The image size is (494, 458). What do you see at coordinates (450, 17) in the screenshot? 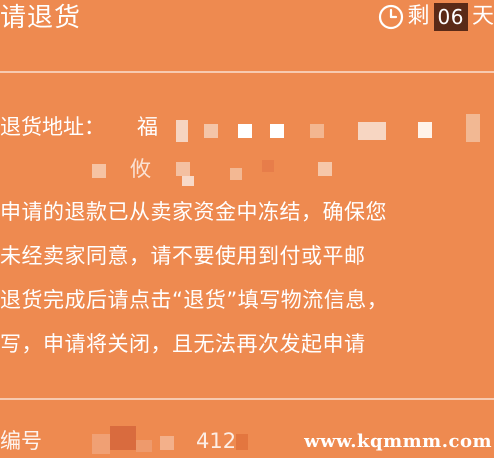
I see `countdown-days: 06` at bounding box center [450, 17].